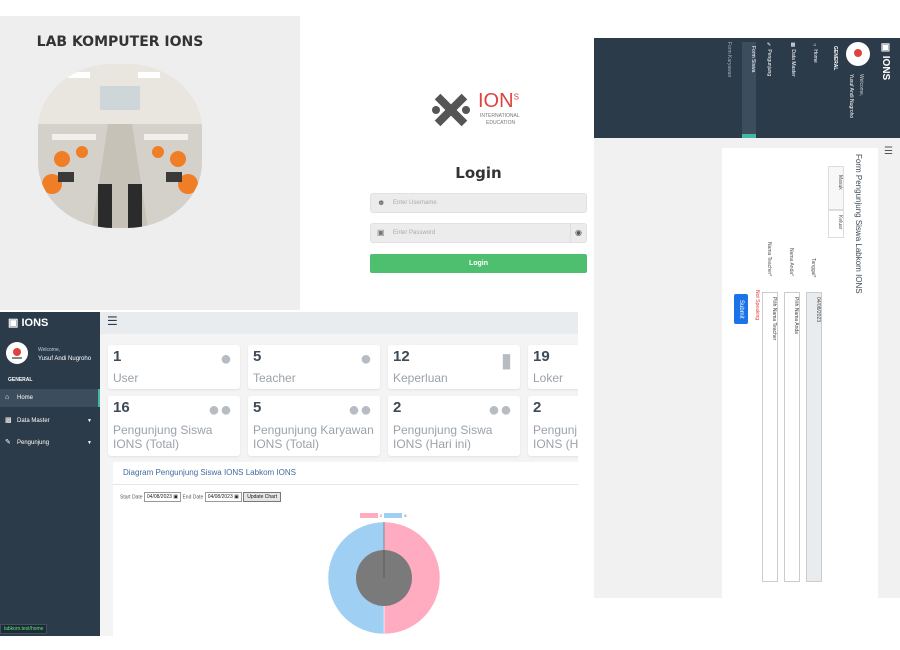  What do you see at coordinates (553, 367) in the screenshot?
I see `card-loker: 19 Loker` at bounding box center [553, 367].